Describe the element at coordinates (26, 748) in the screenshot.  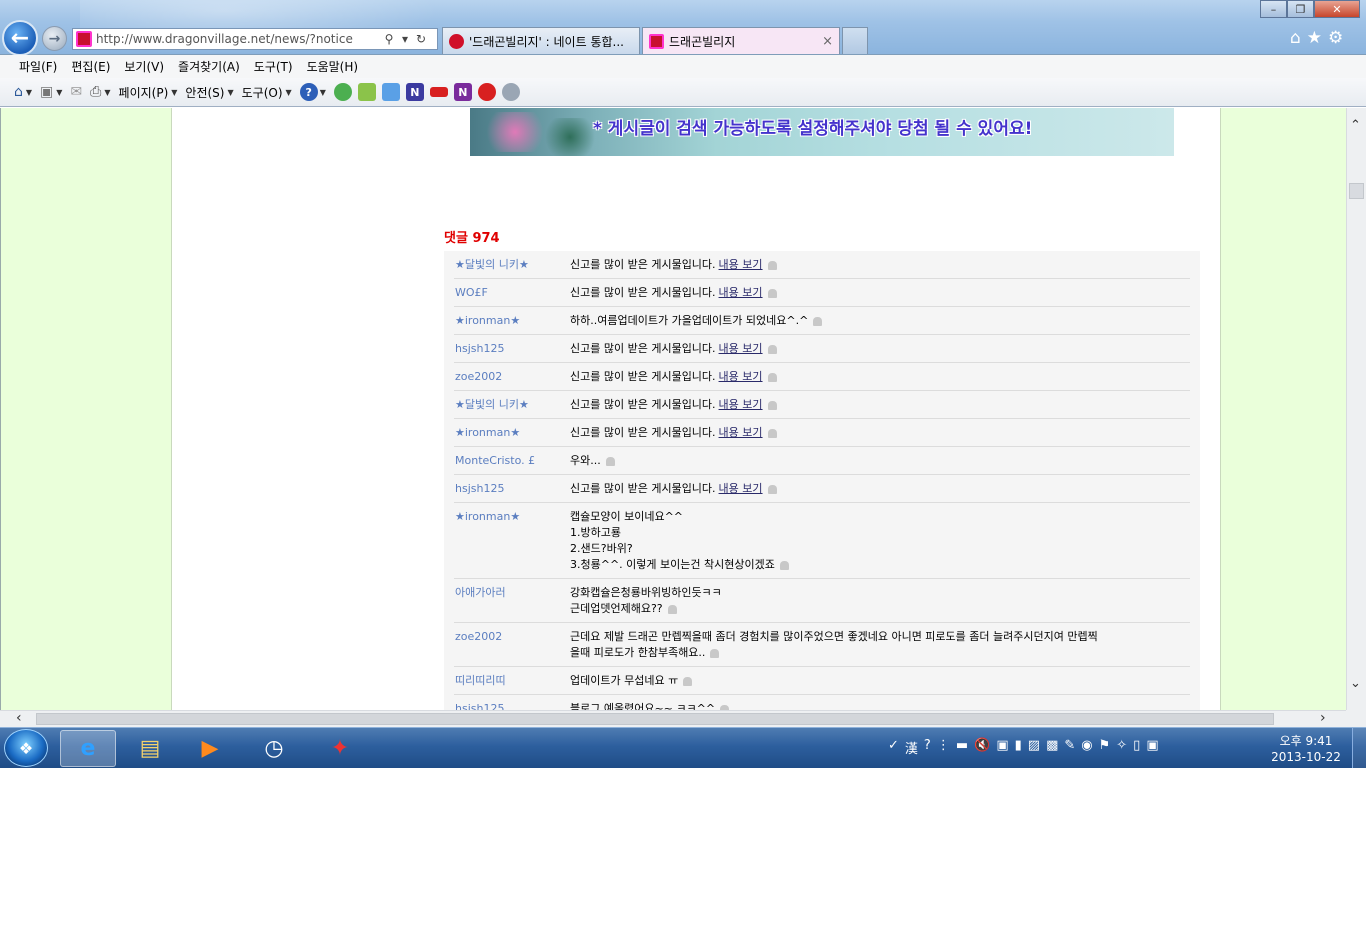
I see `start-button: ❖` at that location.